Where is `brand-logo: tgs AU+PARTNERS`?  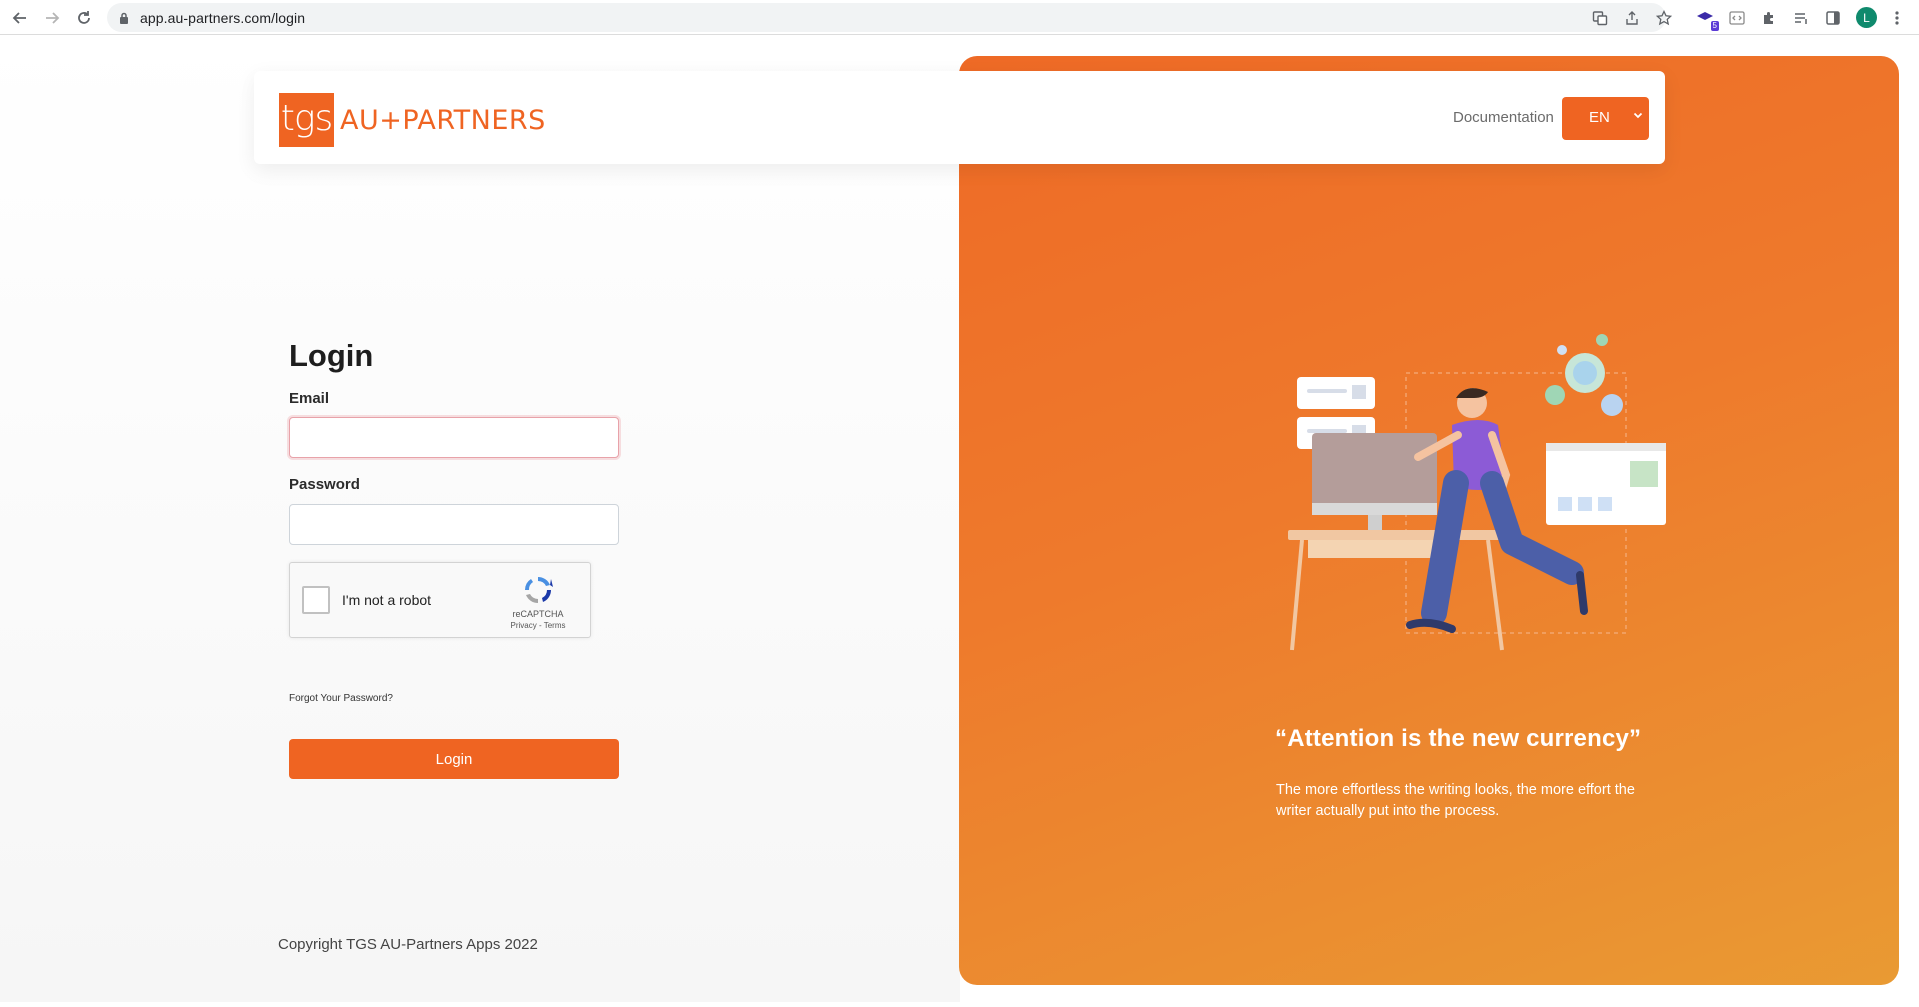 brand-logo: tgs AU+PARTNERS is located at coordinates (412, 120).